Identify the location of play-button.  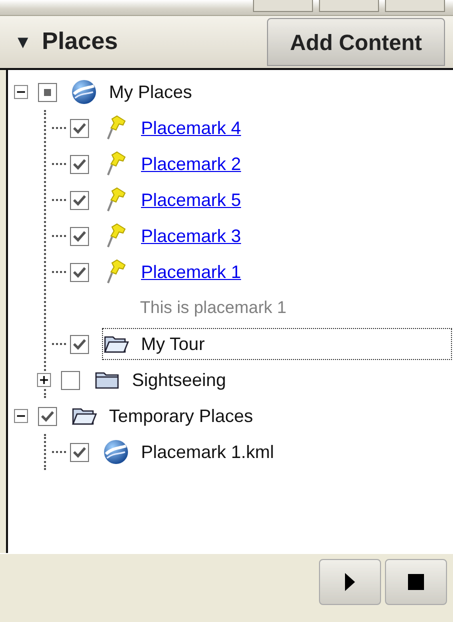
(350, 581).